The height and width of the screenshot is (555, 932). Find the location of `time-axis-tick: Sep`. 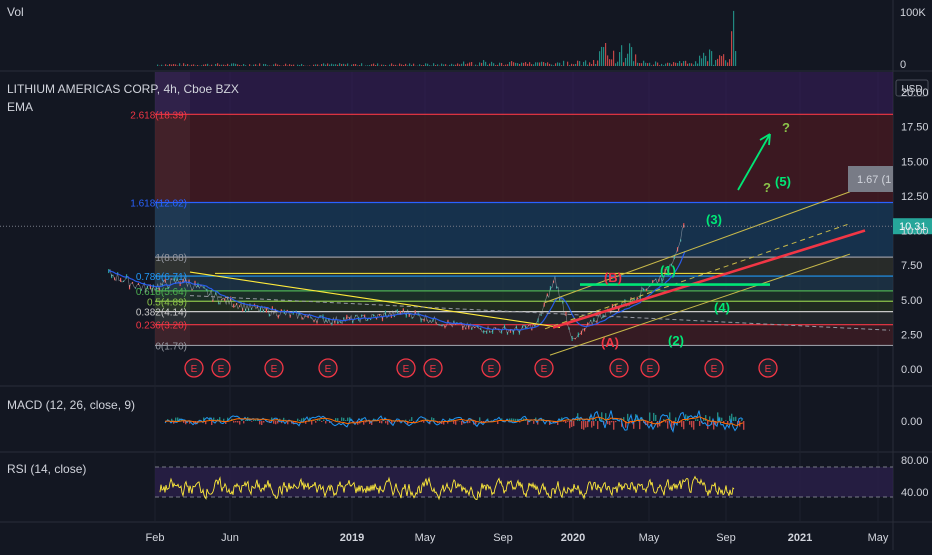

time-axis-tick: Sep is located at coordinates (726, 538).